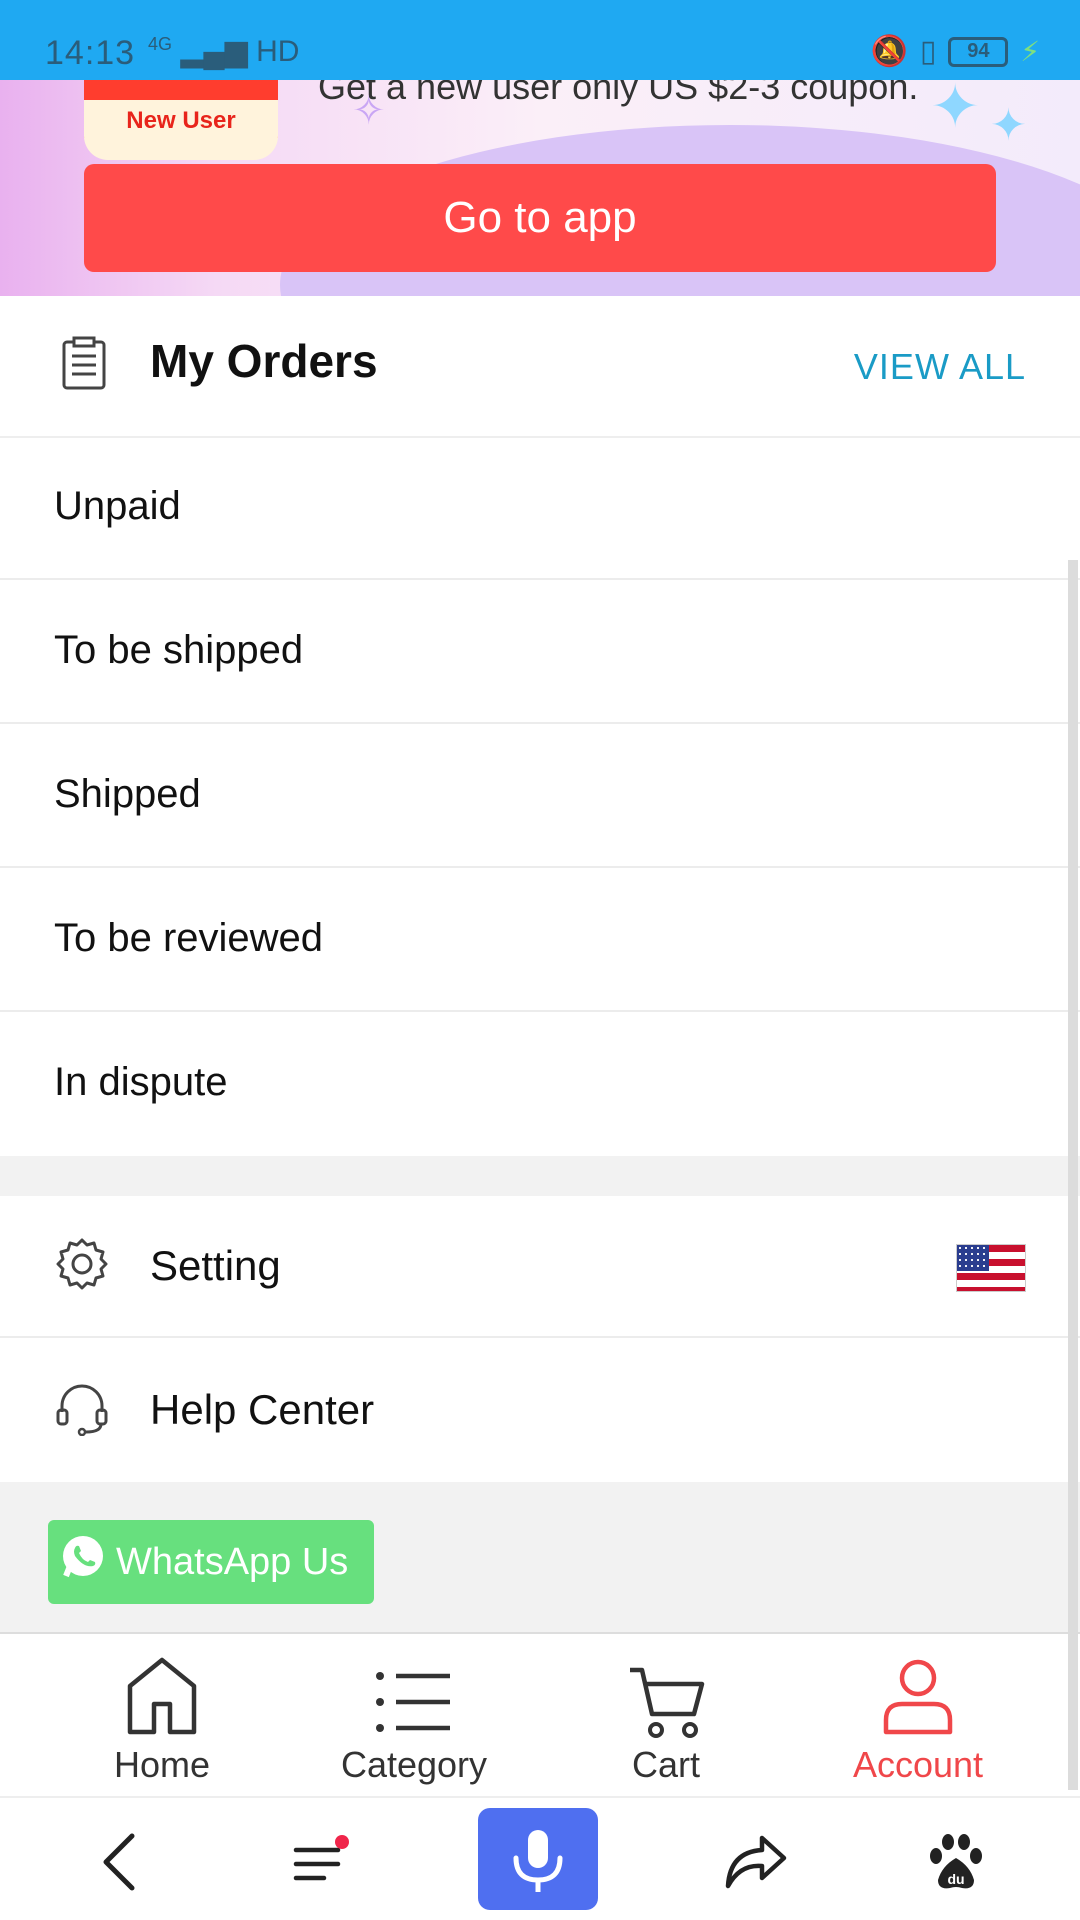 The width and height of the screenshot is (1080, 1920). I want to click on orders-header: My Orders VIEW ALL, so click(540, 367).